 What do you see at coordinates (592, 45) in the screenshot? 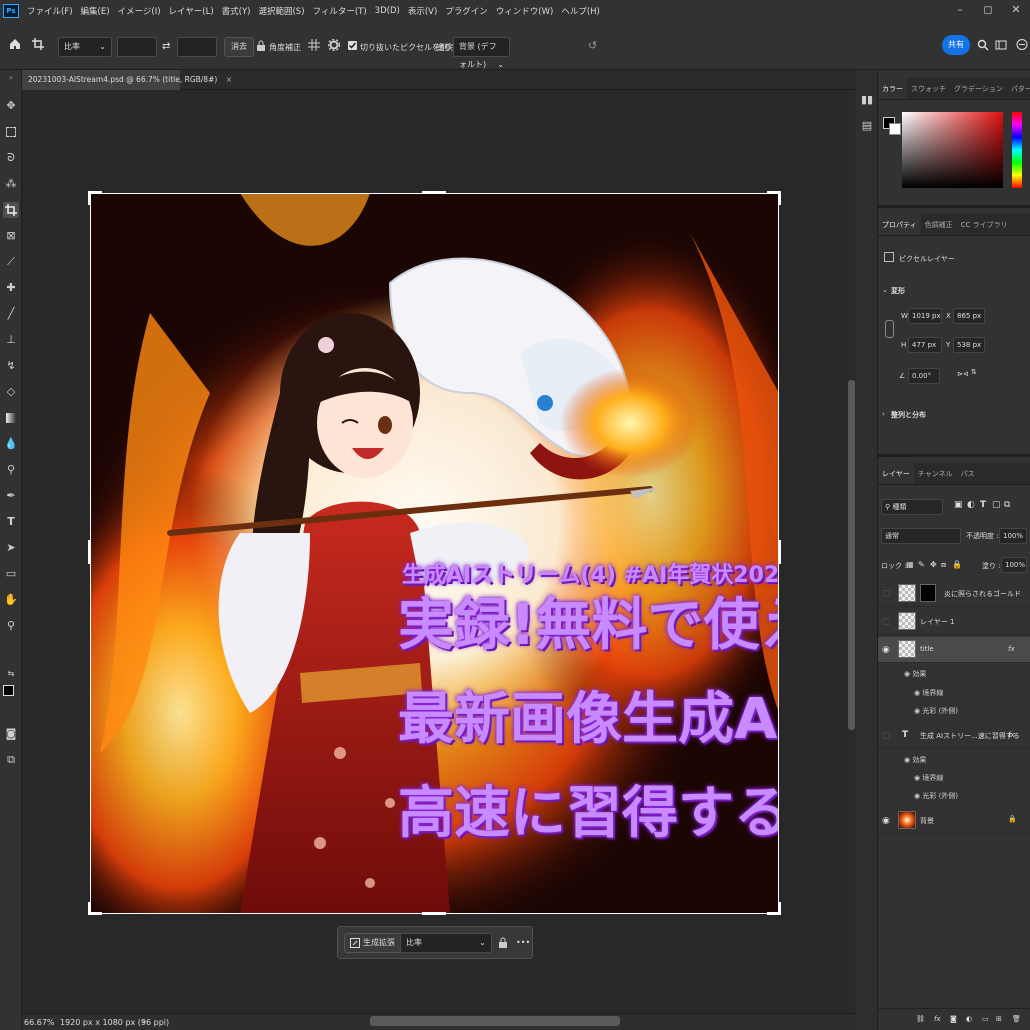
I see `reset-icon: ↺` at bounding box center [592, 45].